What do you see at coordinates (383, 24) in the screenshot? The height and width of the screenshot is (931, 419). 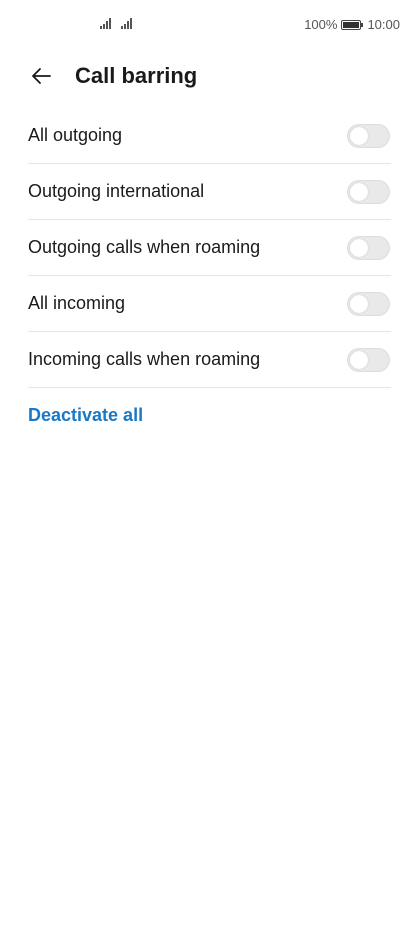 I see `clock-time: 10:00` at bounding box center [383, 24].